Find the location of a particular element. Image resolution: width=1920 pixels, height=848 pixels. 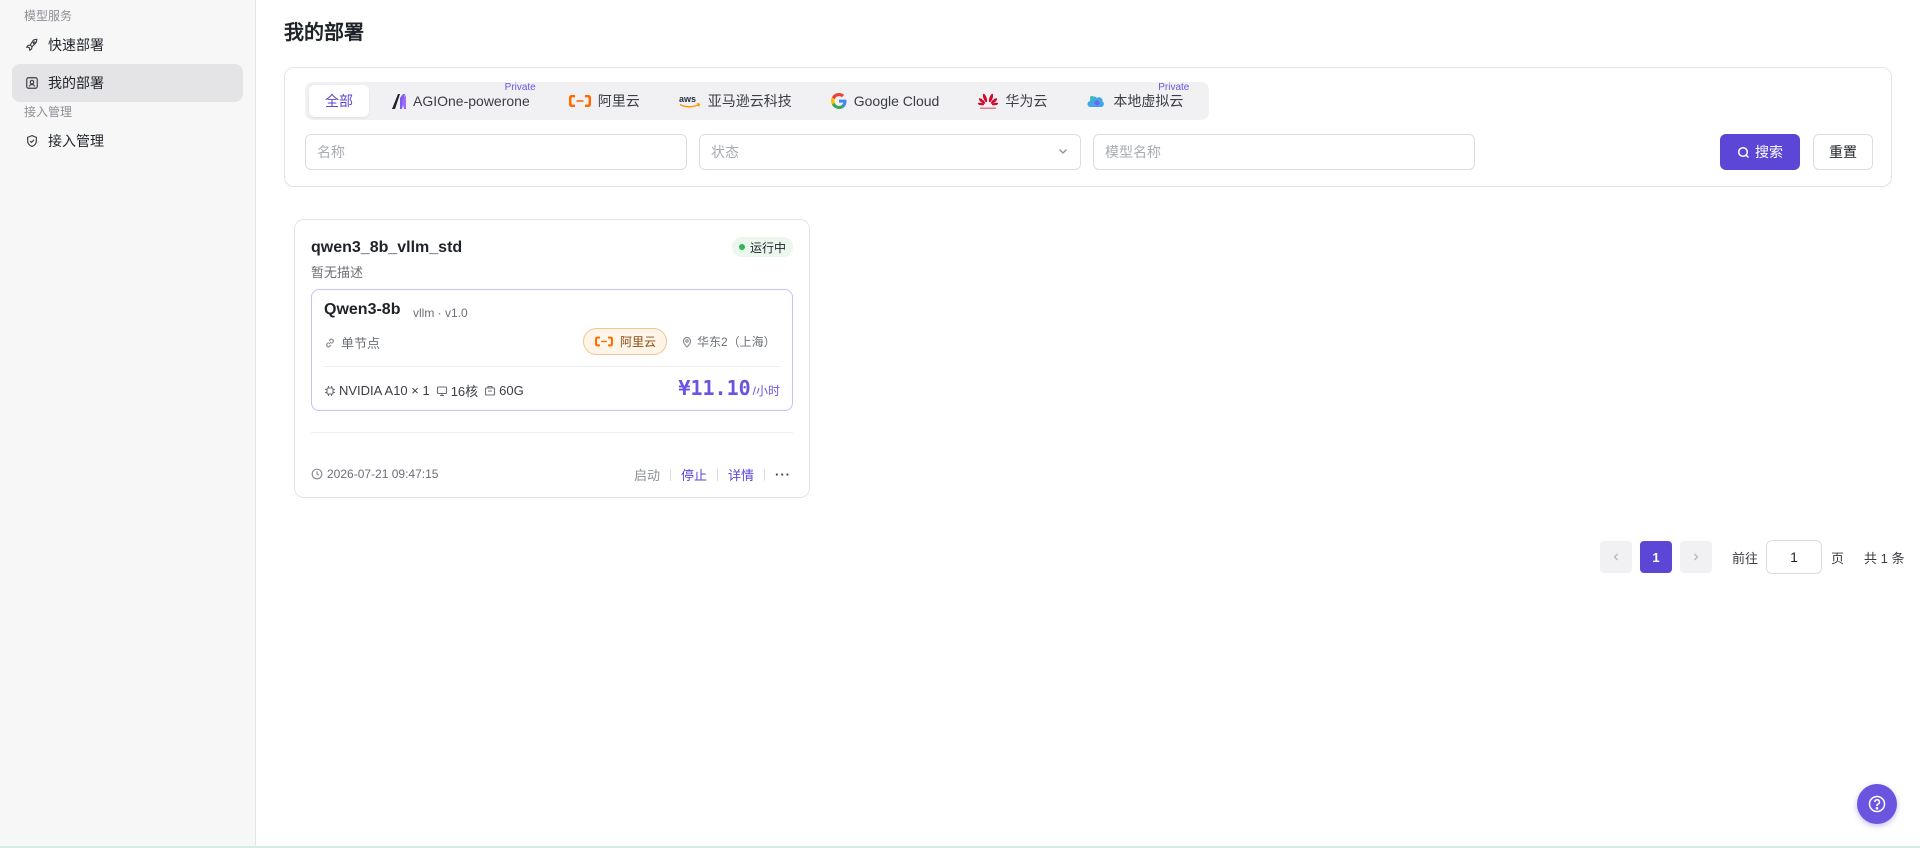

resource-specs: NVIDIA A10 × 1 16核 60G is located at coordinates (427, 390).